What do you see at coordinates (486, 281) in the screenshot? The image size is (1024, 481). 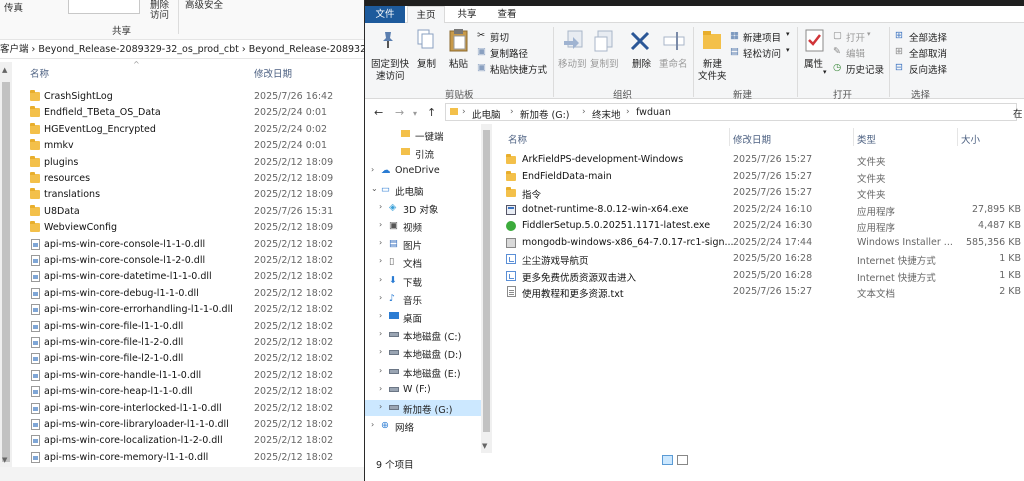 I see `nav-scrollbar-thumb` at bounding box center [486, 281].